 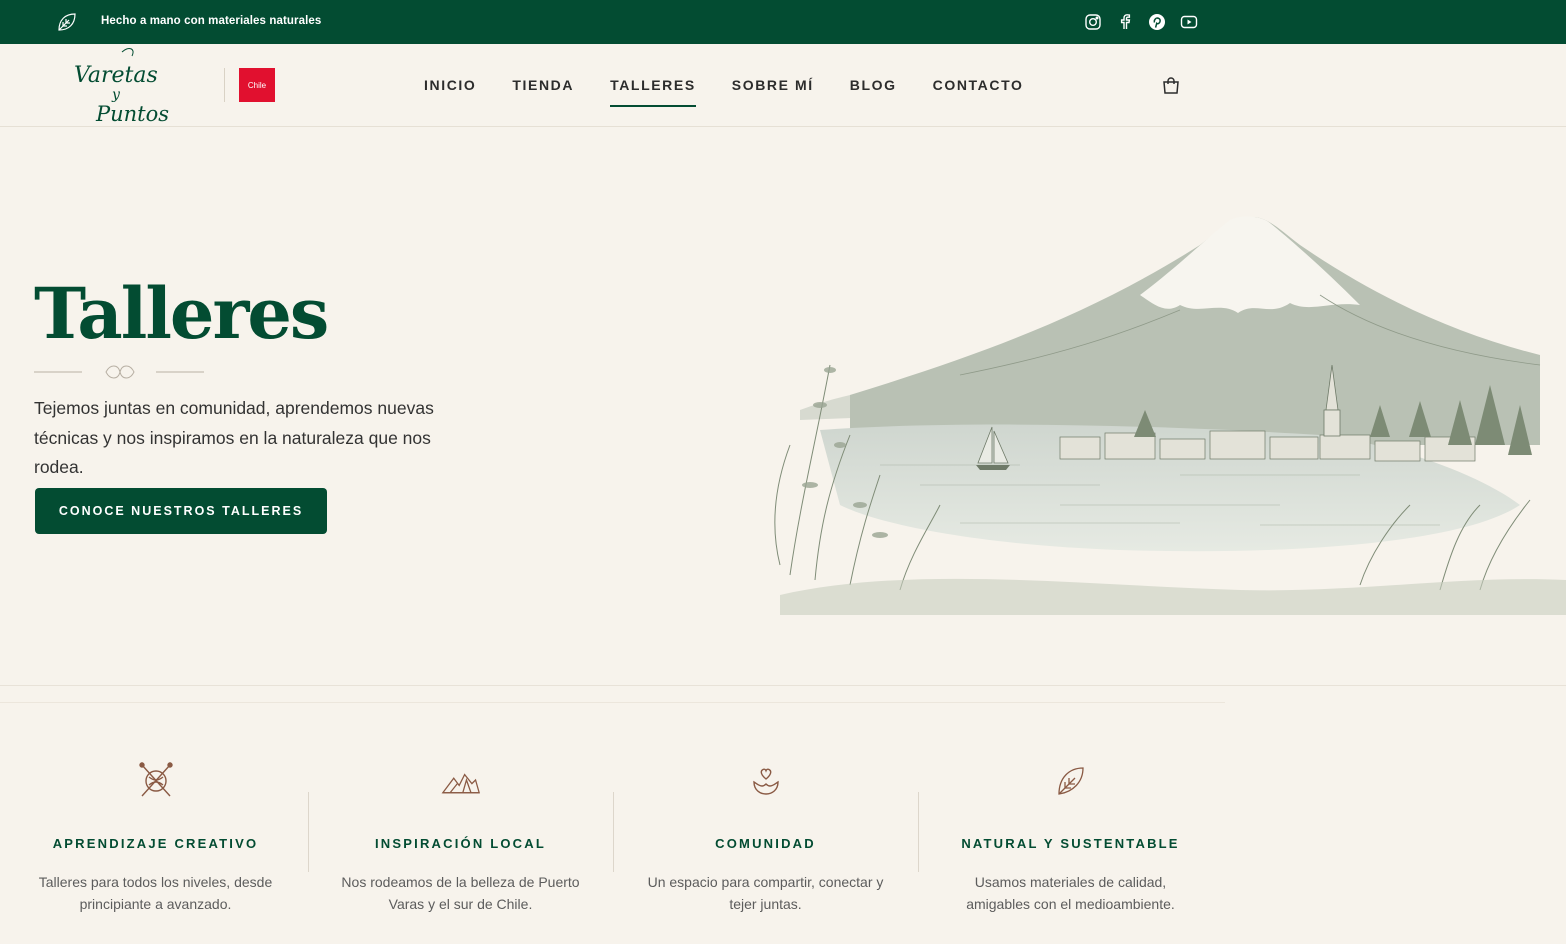 I want to click on nav-talleres: TALLERES, so click(x=653, y=92).